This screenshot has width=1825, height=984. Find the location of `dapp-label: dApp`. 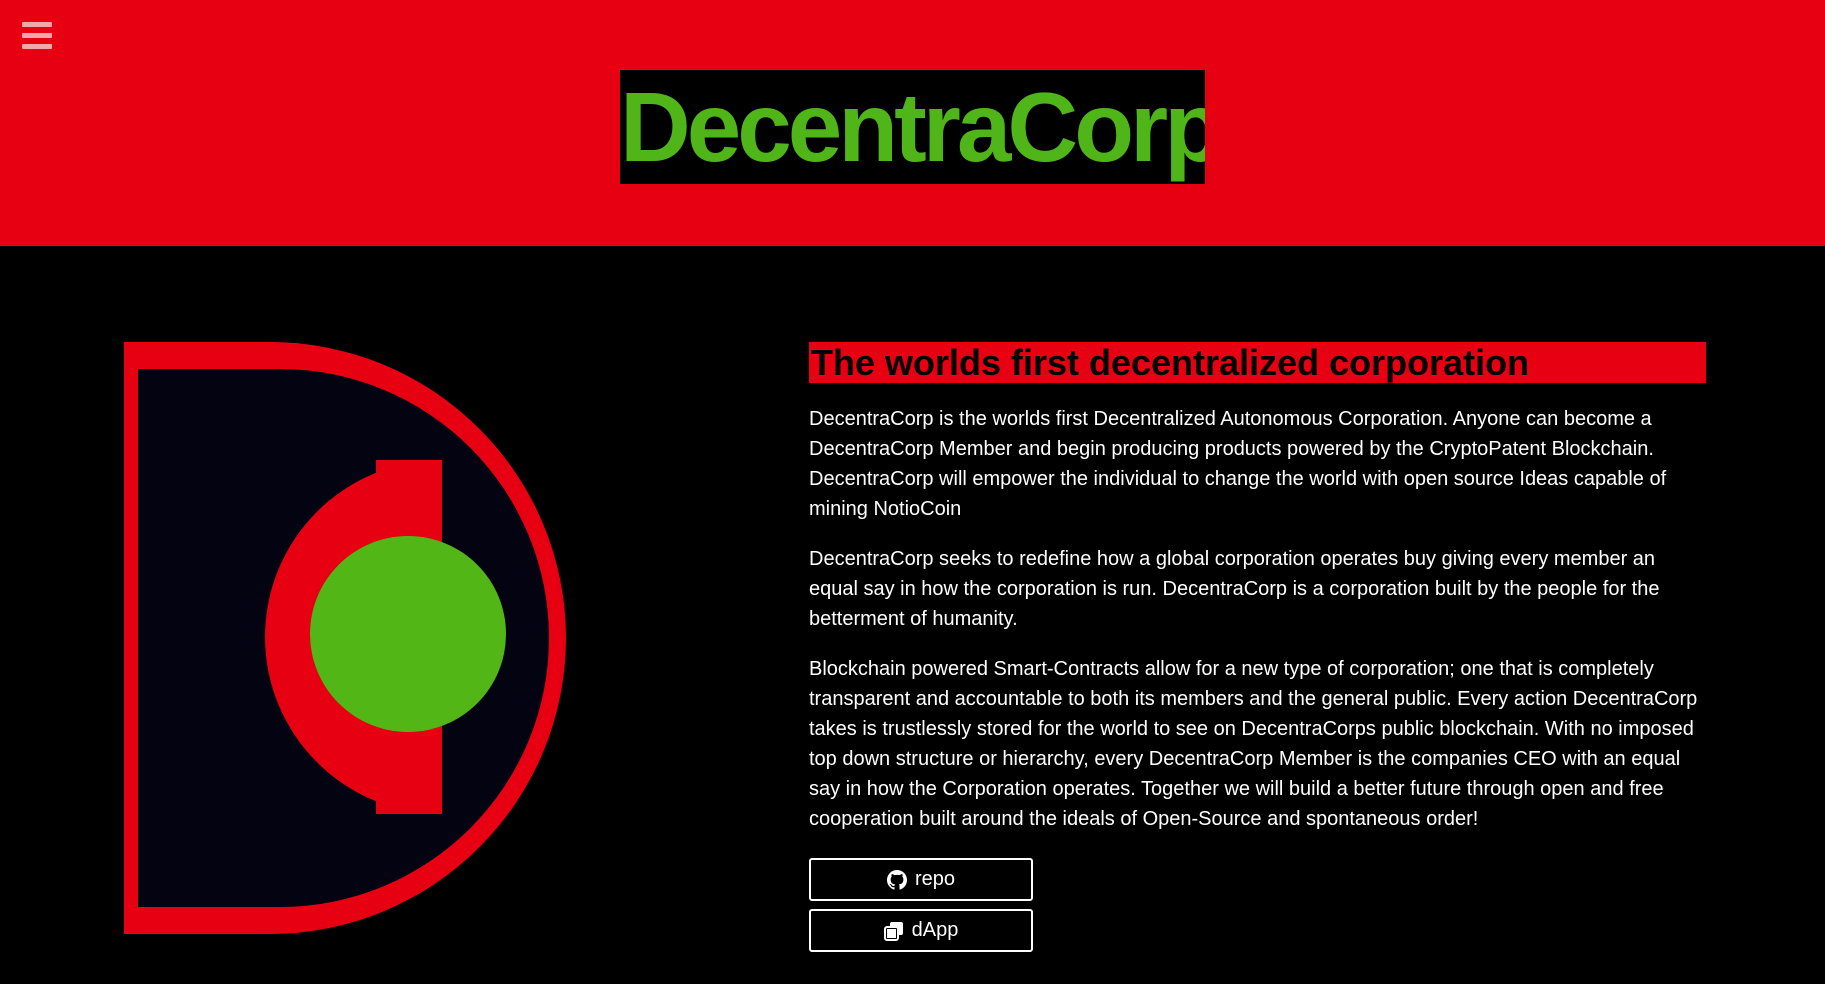

dapp-label: dApp is located at coordinates (935, 930).